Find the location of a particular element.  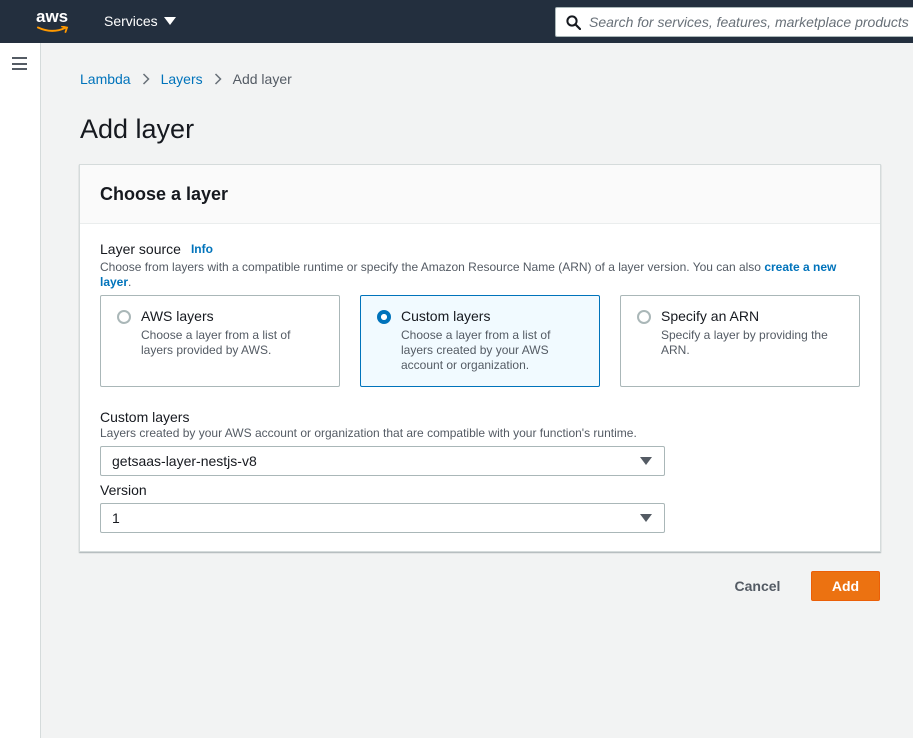

tile-title: Specify an ARN is located at coordinates (710, 316).